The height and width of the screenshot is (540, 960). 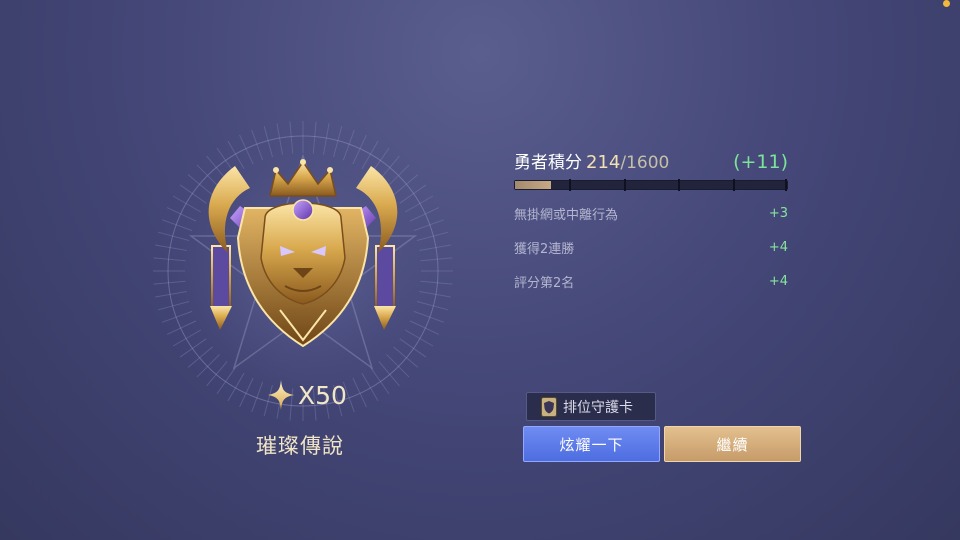 What do you see at coordinates (946, 3) in the screenshot?
I see `notification-dot` at bounding box center [946, 3].